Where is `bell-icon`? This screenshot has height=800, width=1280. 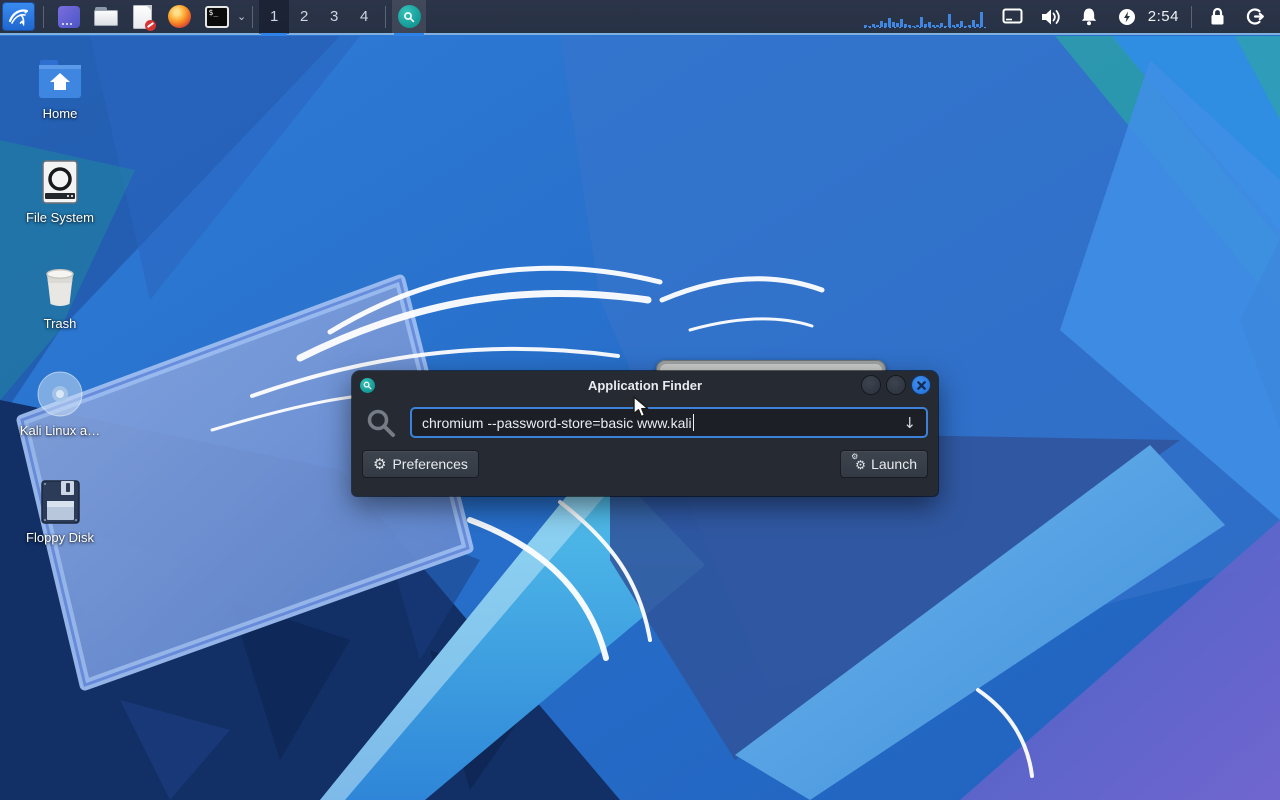
bell-icon is located at coordinates (1088, 17).